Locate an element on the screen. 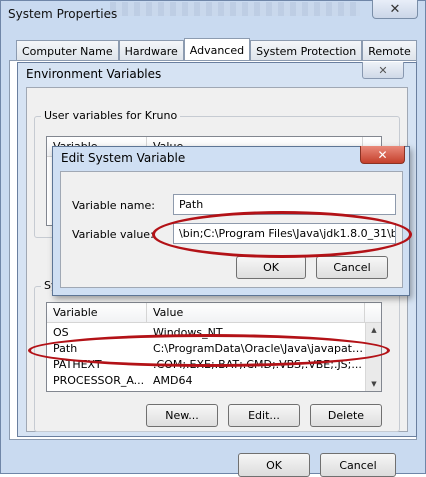  scroll-down-icon: ▼ is located at coordinates (373, 384).